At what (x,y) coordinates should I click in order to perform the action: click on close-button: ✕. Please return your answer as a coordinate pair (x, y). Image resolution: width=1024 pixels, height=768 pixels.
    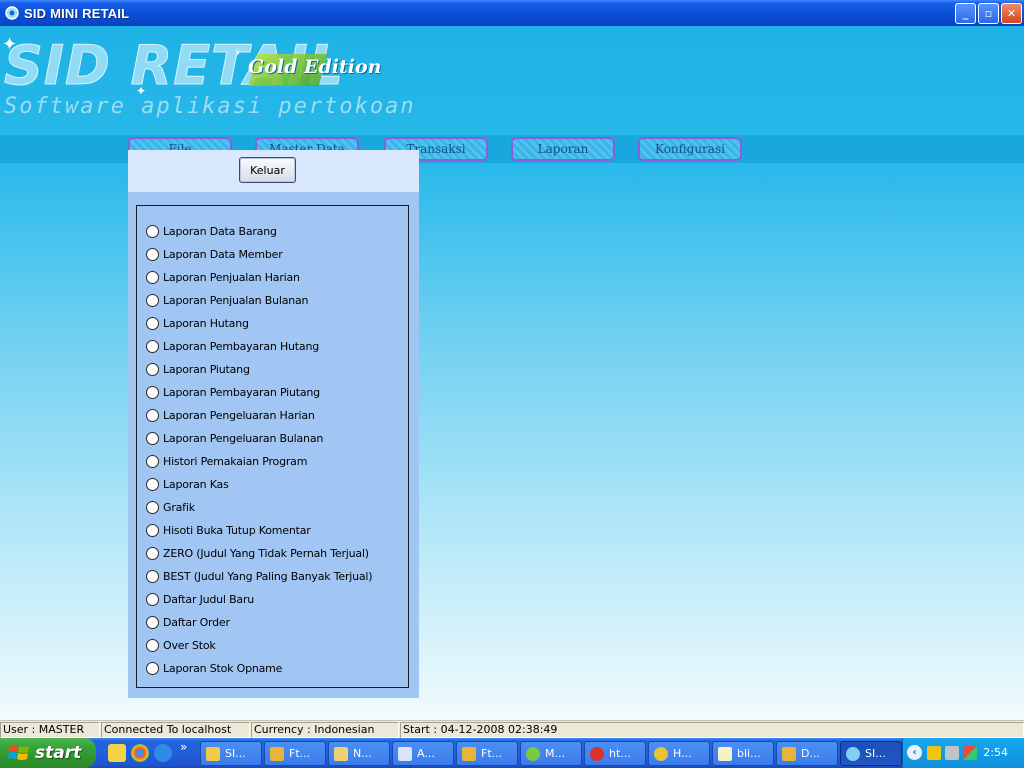
    Looking at the image, I should click on (1011, 13).